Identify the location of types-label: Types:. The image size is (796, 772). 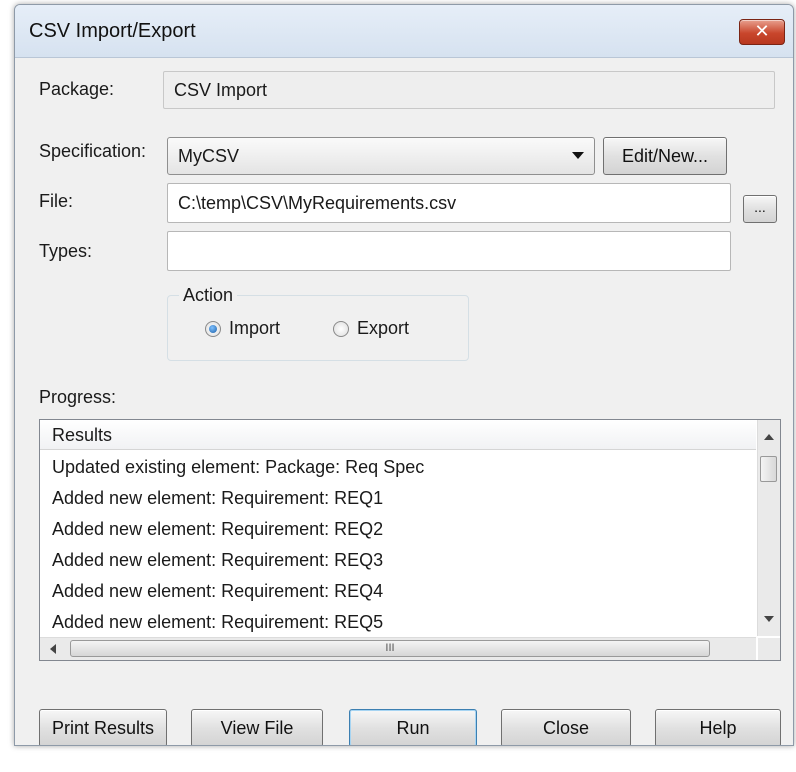
(66, 251).